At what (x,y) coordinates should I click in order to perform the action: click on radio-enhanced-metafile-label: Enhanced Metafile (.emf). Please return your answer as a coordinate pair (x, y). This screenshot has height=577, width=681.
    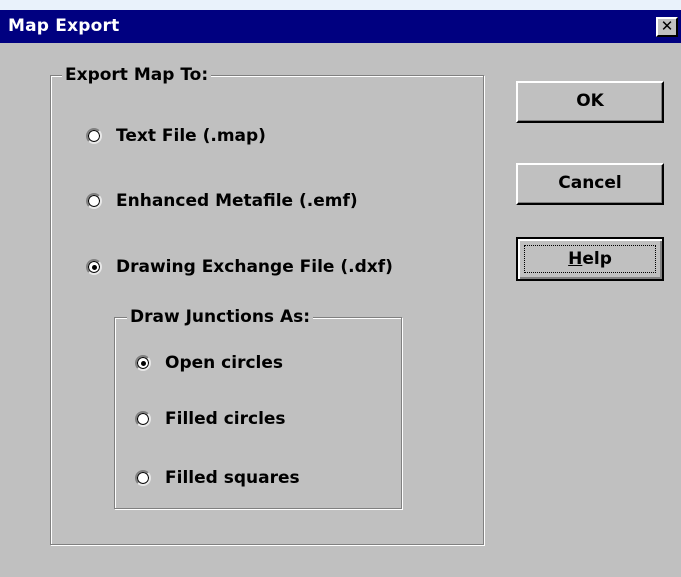
    Looking at the image, I should click on (237, 201).